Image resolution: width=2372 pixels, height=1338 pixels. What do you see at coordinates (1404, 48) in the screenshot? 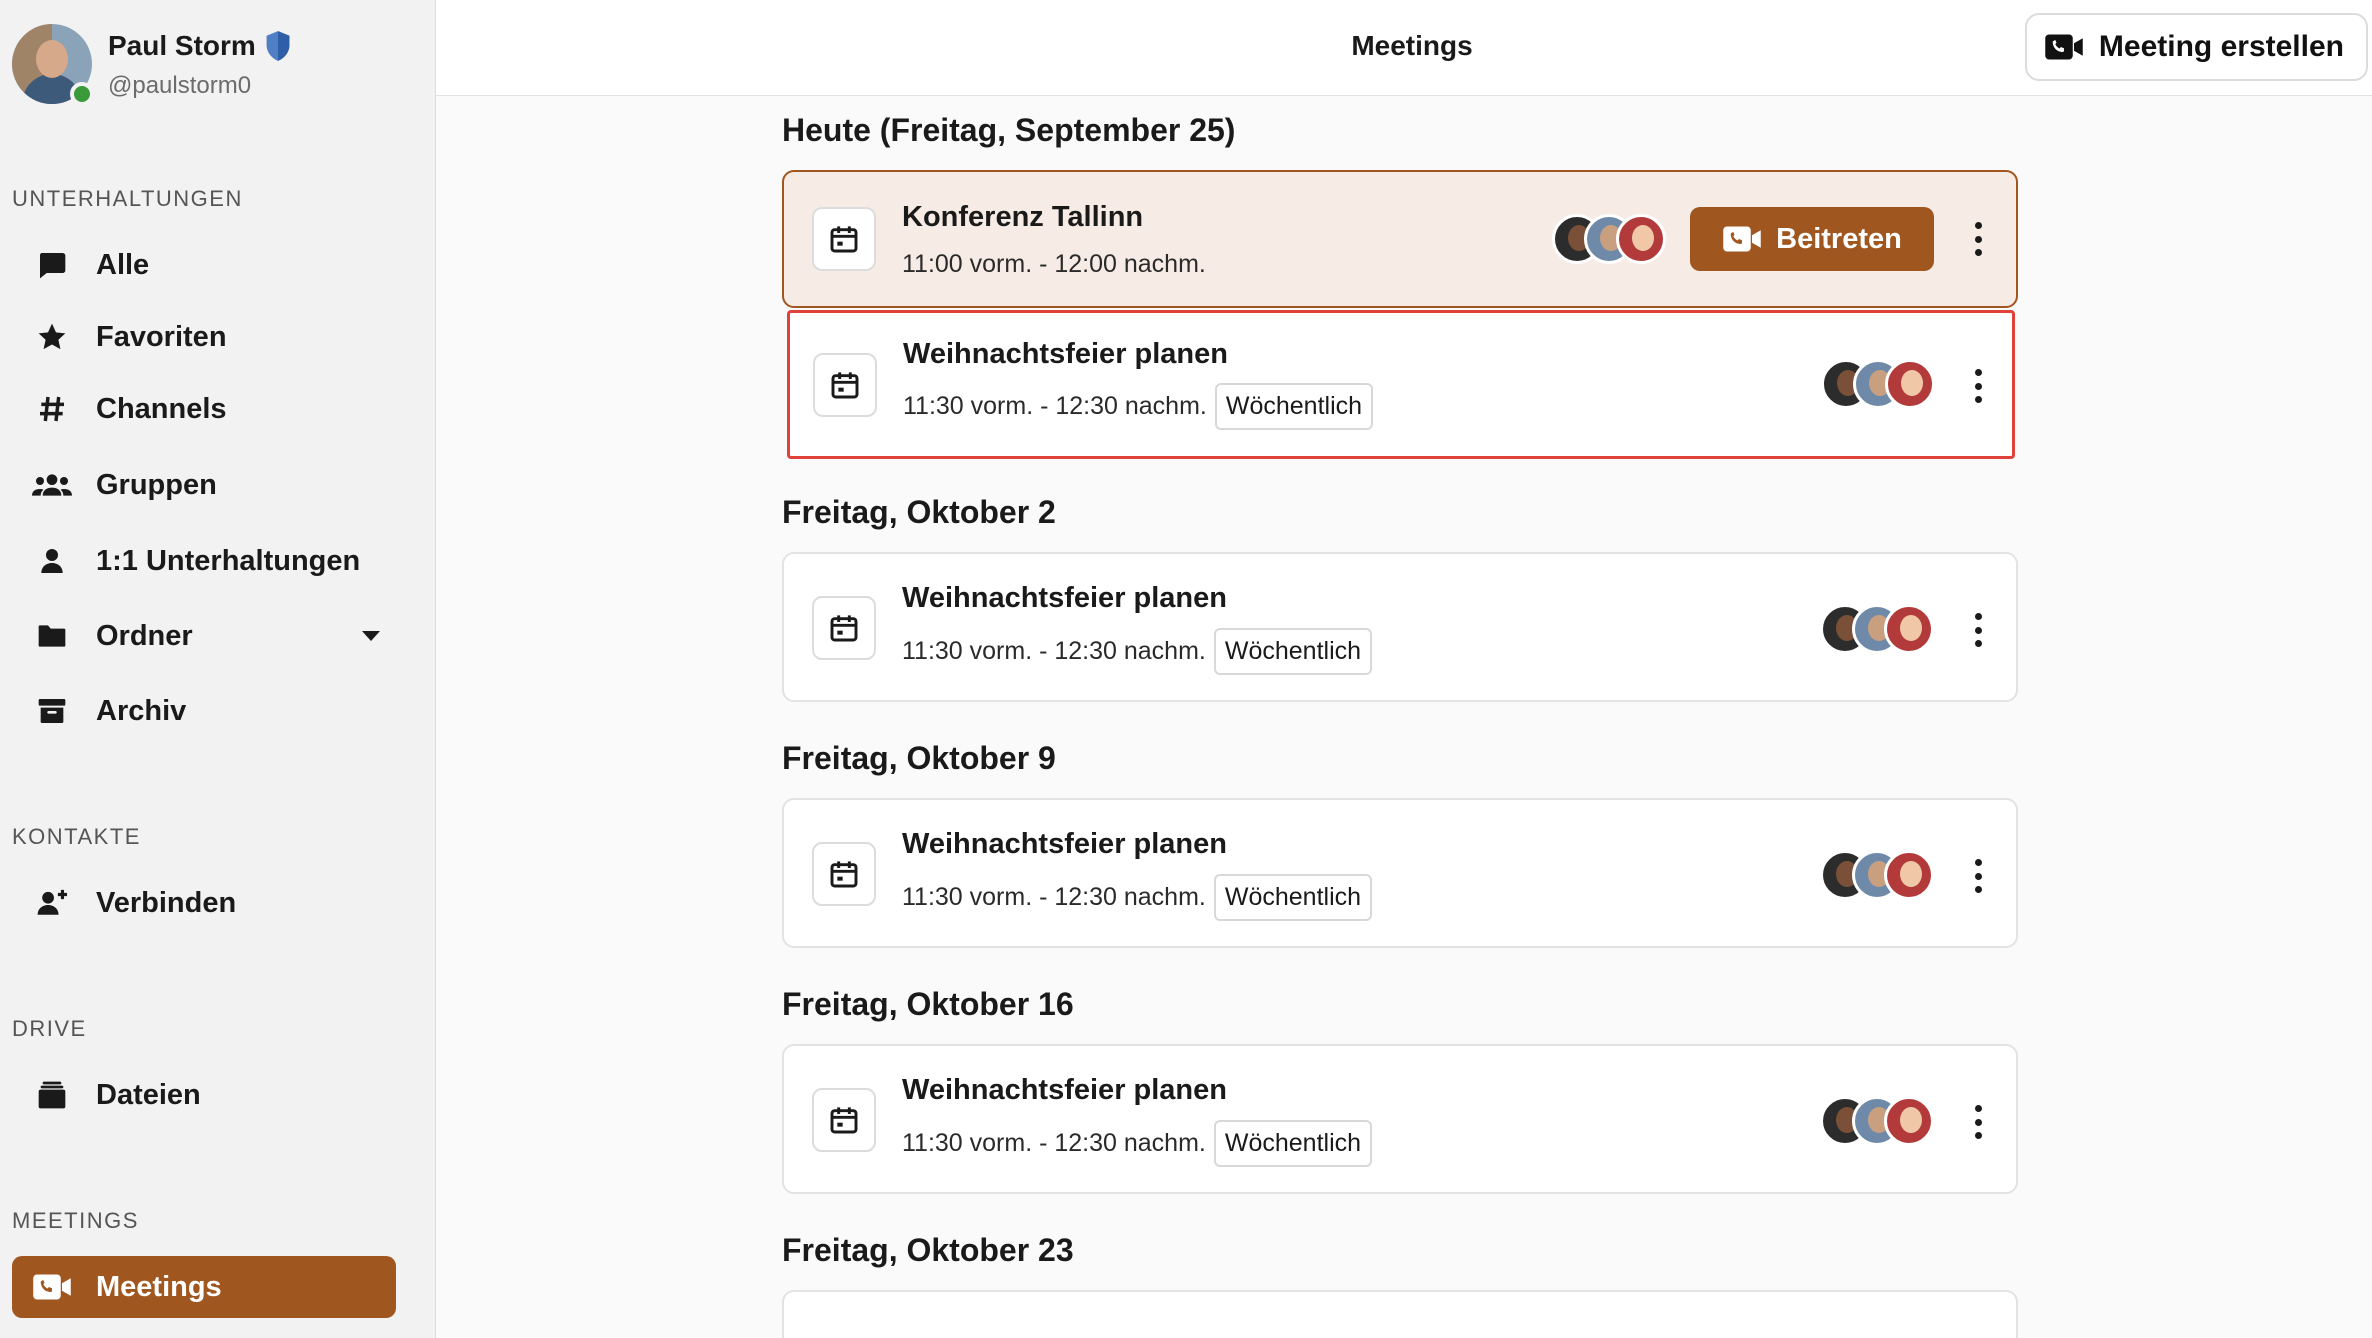
I see `top-bar: Meetings Meeting erstellen` at bounding box center [1404, 48].